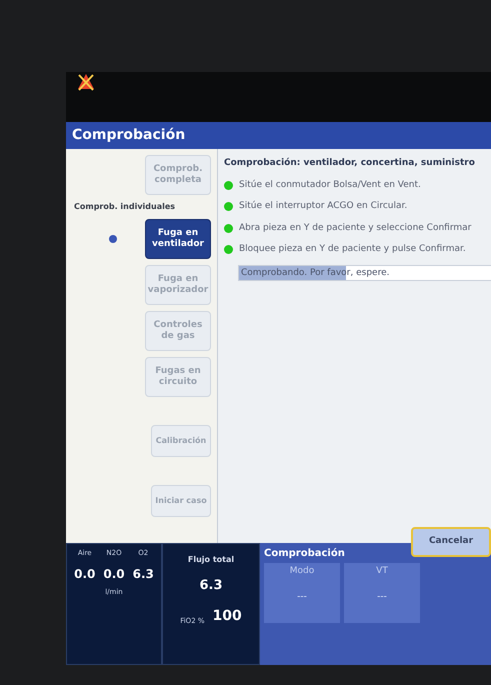  Describe the element at coordinates (178, 239) in the screenshot. I see `test-button: Fuga en ventilador` at that location.